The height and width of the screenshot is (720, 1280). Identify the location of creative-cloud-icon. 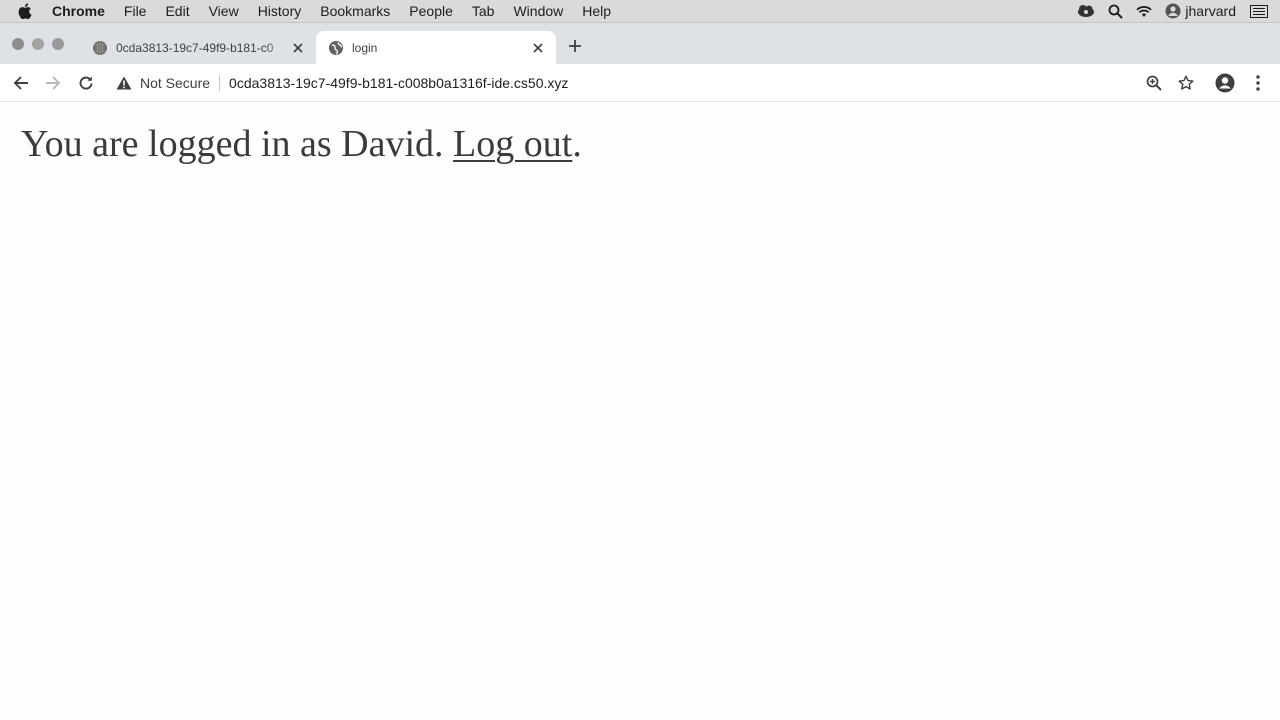
(1086, 11).